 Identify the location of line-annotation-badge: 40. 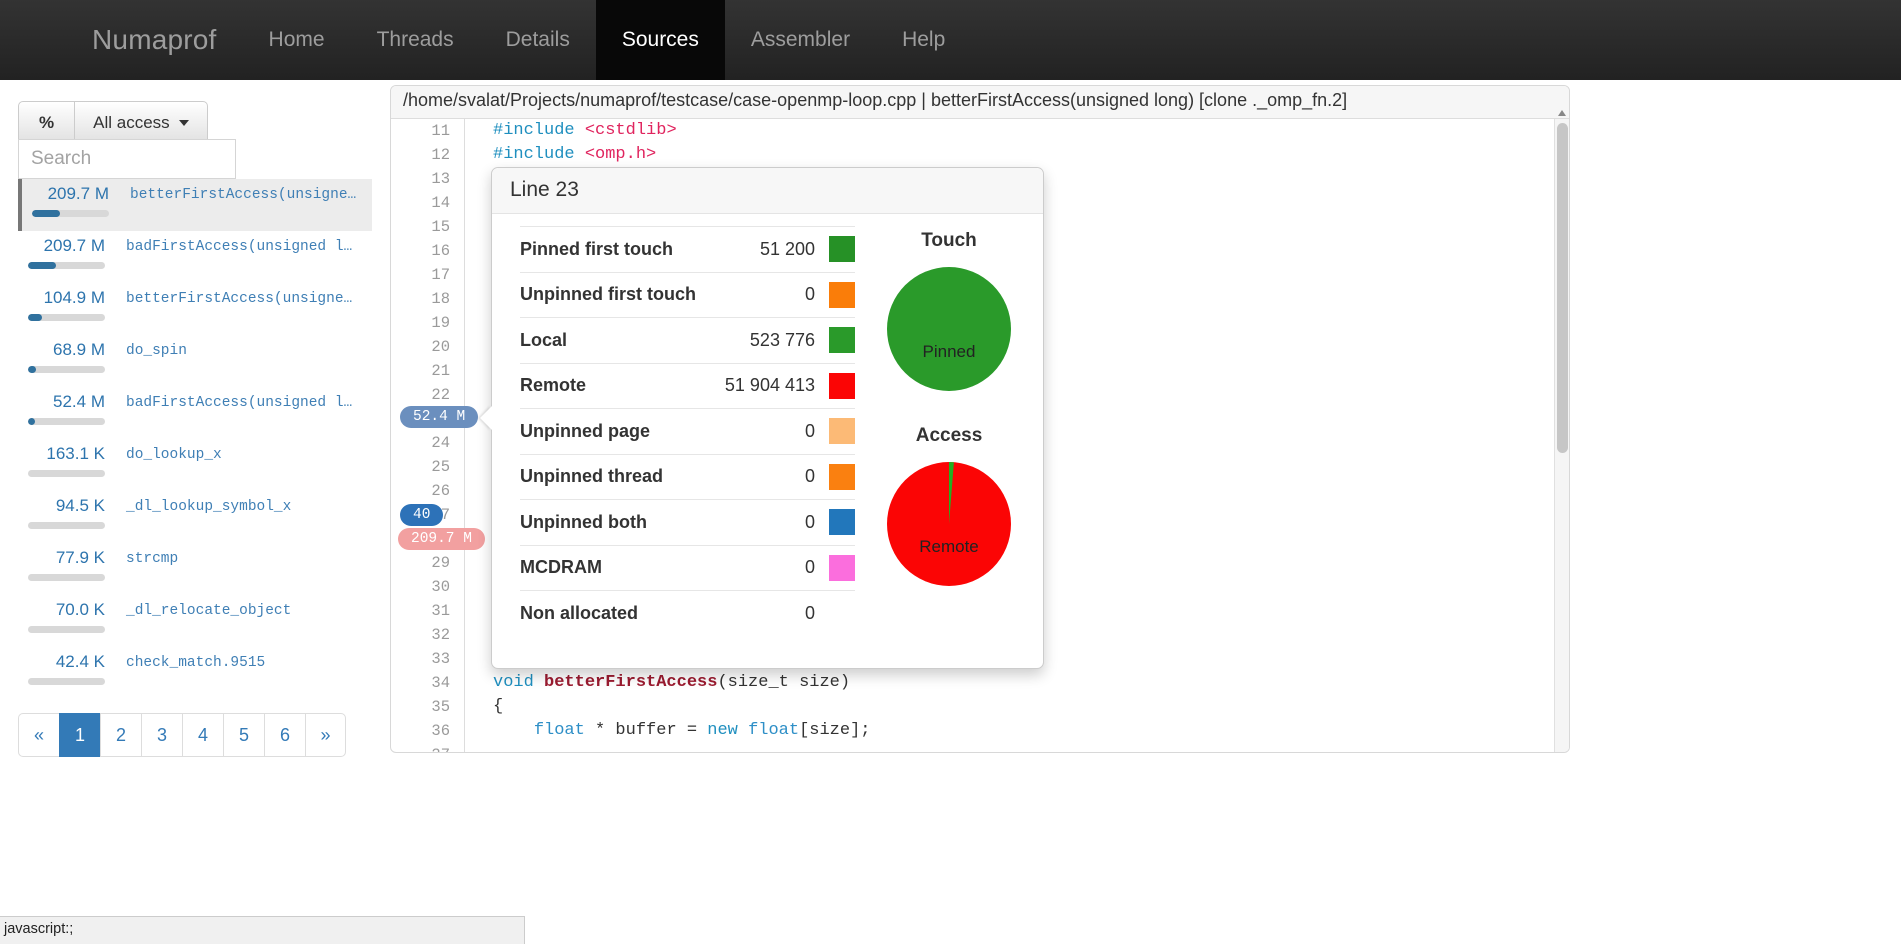
(422, 515).